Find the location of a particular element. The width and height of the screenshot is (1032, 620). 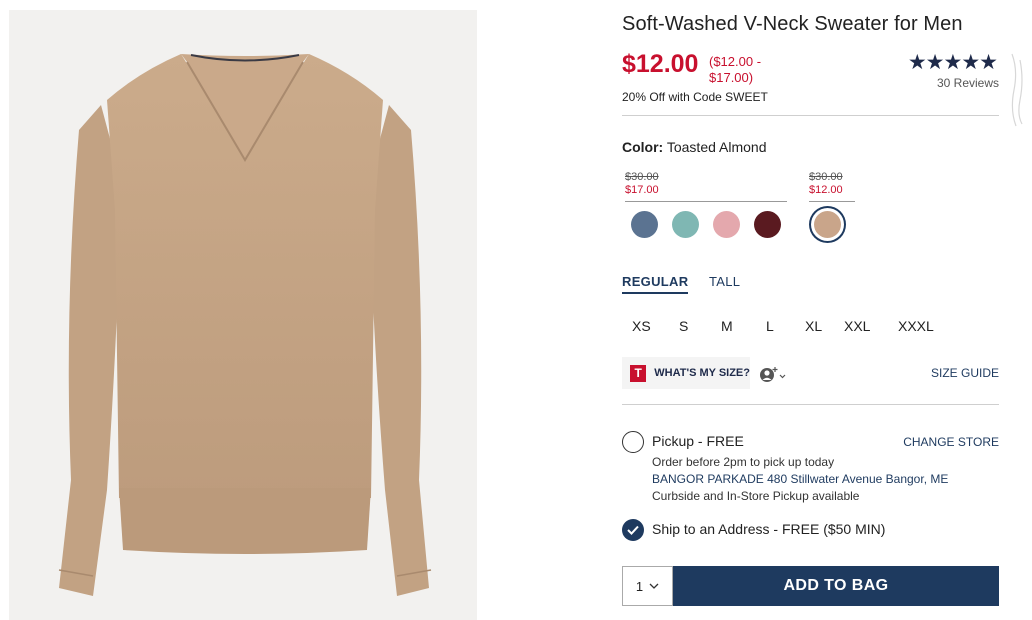

ship-checkbox is located at coordinates (633, 530).